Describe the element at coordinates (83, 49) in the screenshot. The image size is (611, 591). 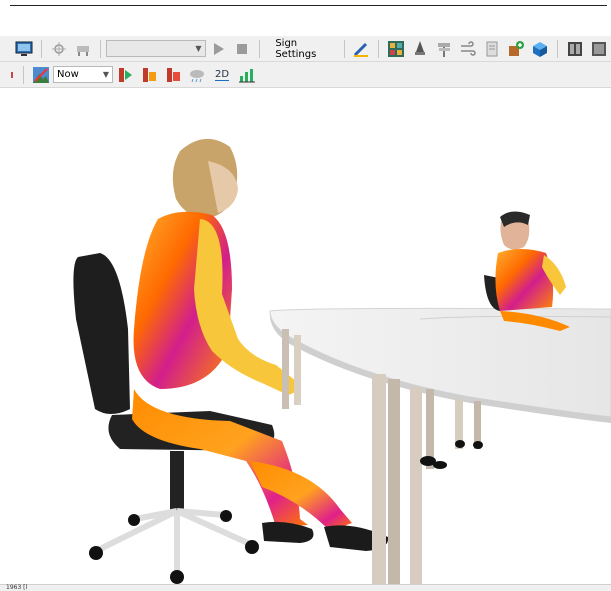
I see `furniture-icon` at that location.